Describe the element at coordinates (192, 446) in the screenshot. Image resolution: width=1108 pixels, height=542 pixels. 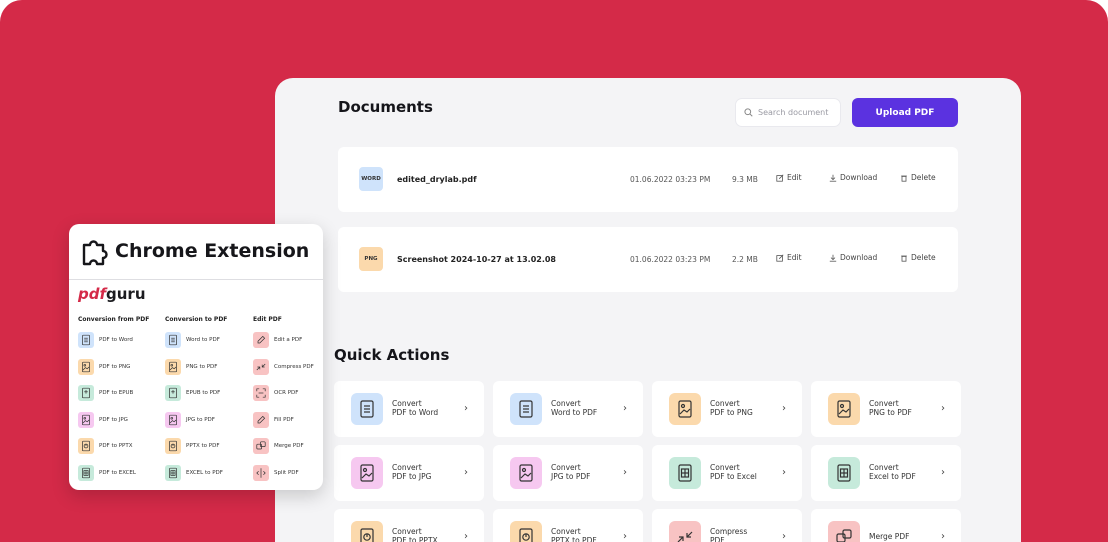
I see `extension-menu-item: PPTX to PDF` at that location.